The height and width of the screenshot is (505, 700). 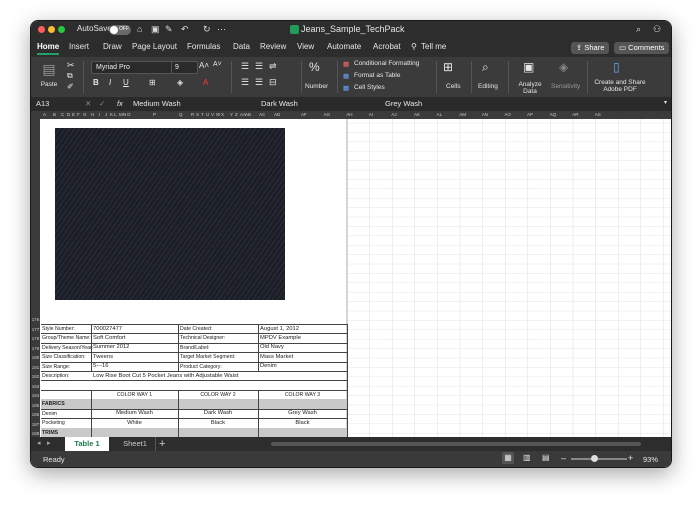 What do you see at coordinates (305, 46) in the screenshot?
I see `tab-view: View` at bounding box center [305, 46].